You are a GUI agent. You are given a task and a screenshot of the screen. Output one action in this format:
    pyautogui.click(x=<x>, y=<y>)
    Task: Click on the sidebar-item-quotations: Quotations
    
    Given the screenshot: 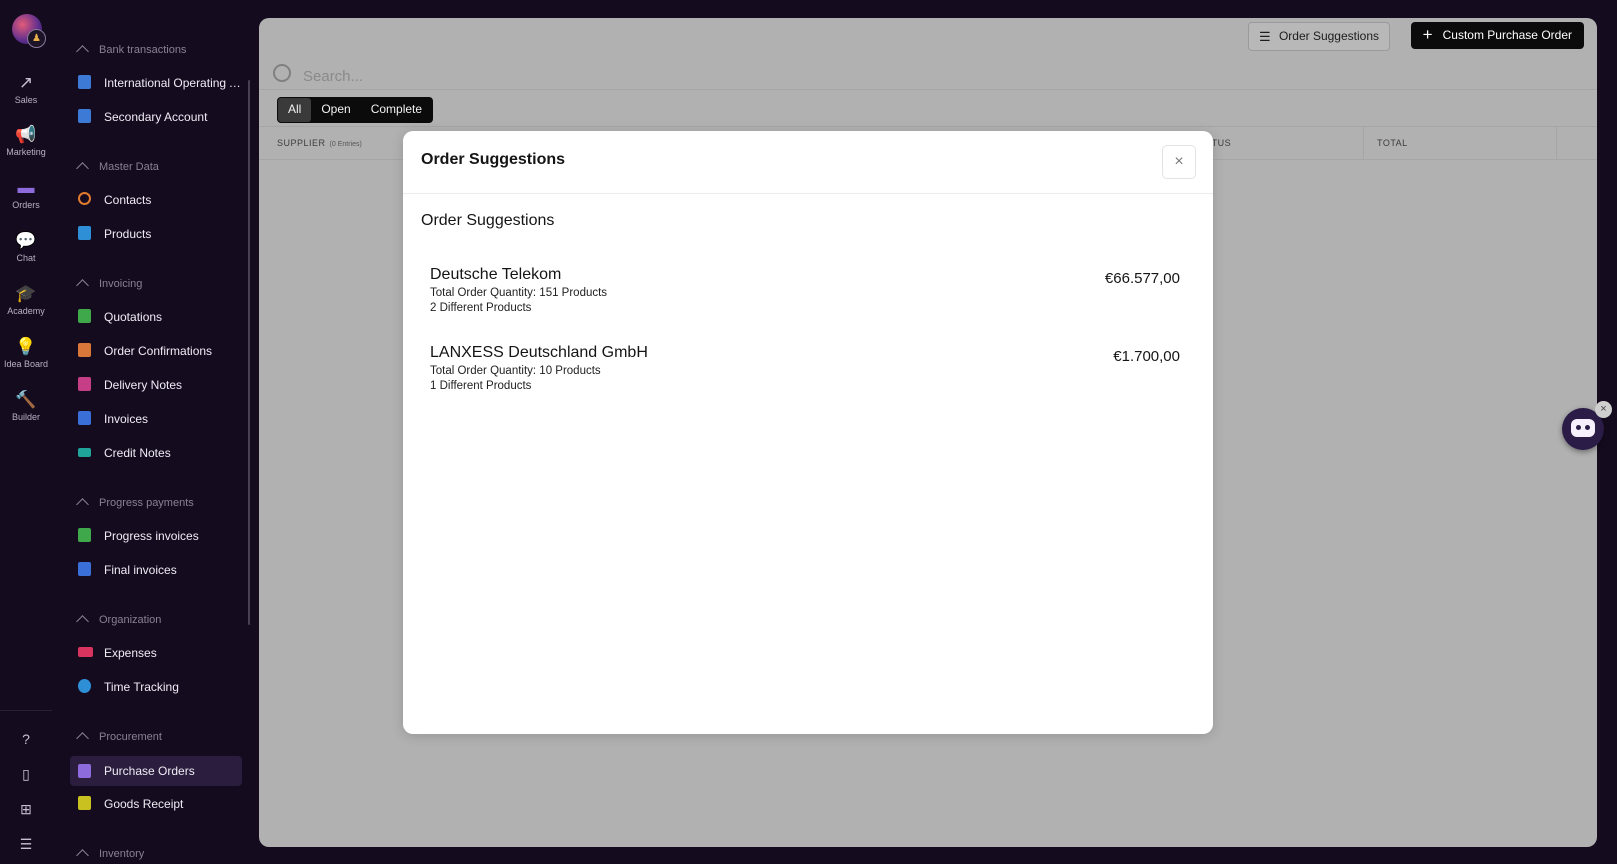 What is the action you would take?
    pyautogui.click(x=158, y=317)
    